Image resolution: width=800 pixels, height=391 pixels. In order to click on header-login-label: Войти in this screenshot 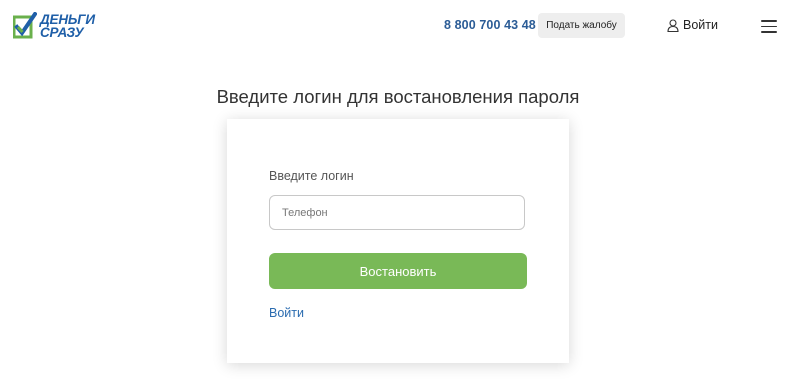, I will do `click(700, 25)`.